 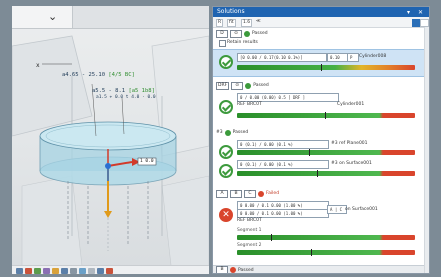 I want to click on result-1-readout: [0 0.00 / 0.17(0.10 0.1%)], so click(x=282, y=57).